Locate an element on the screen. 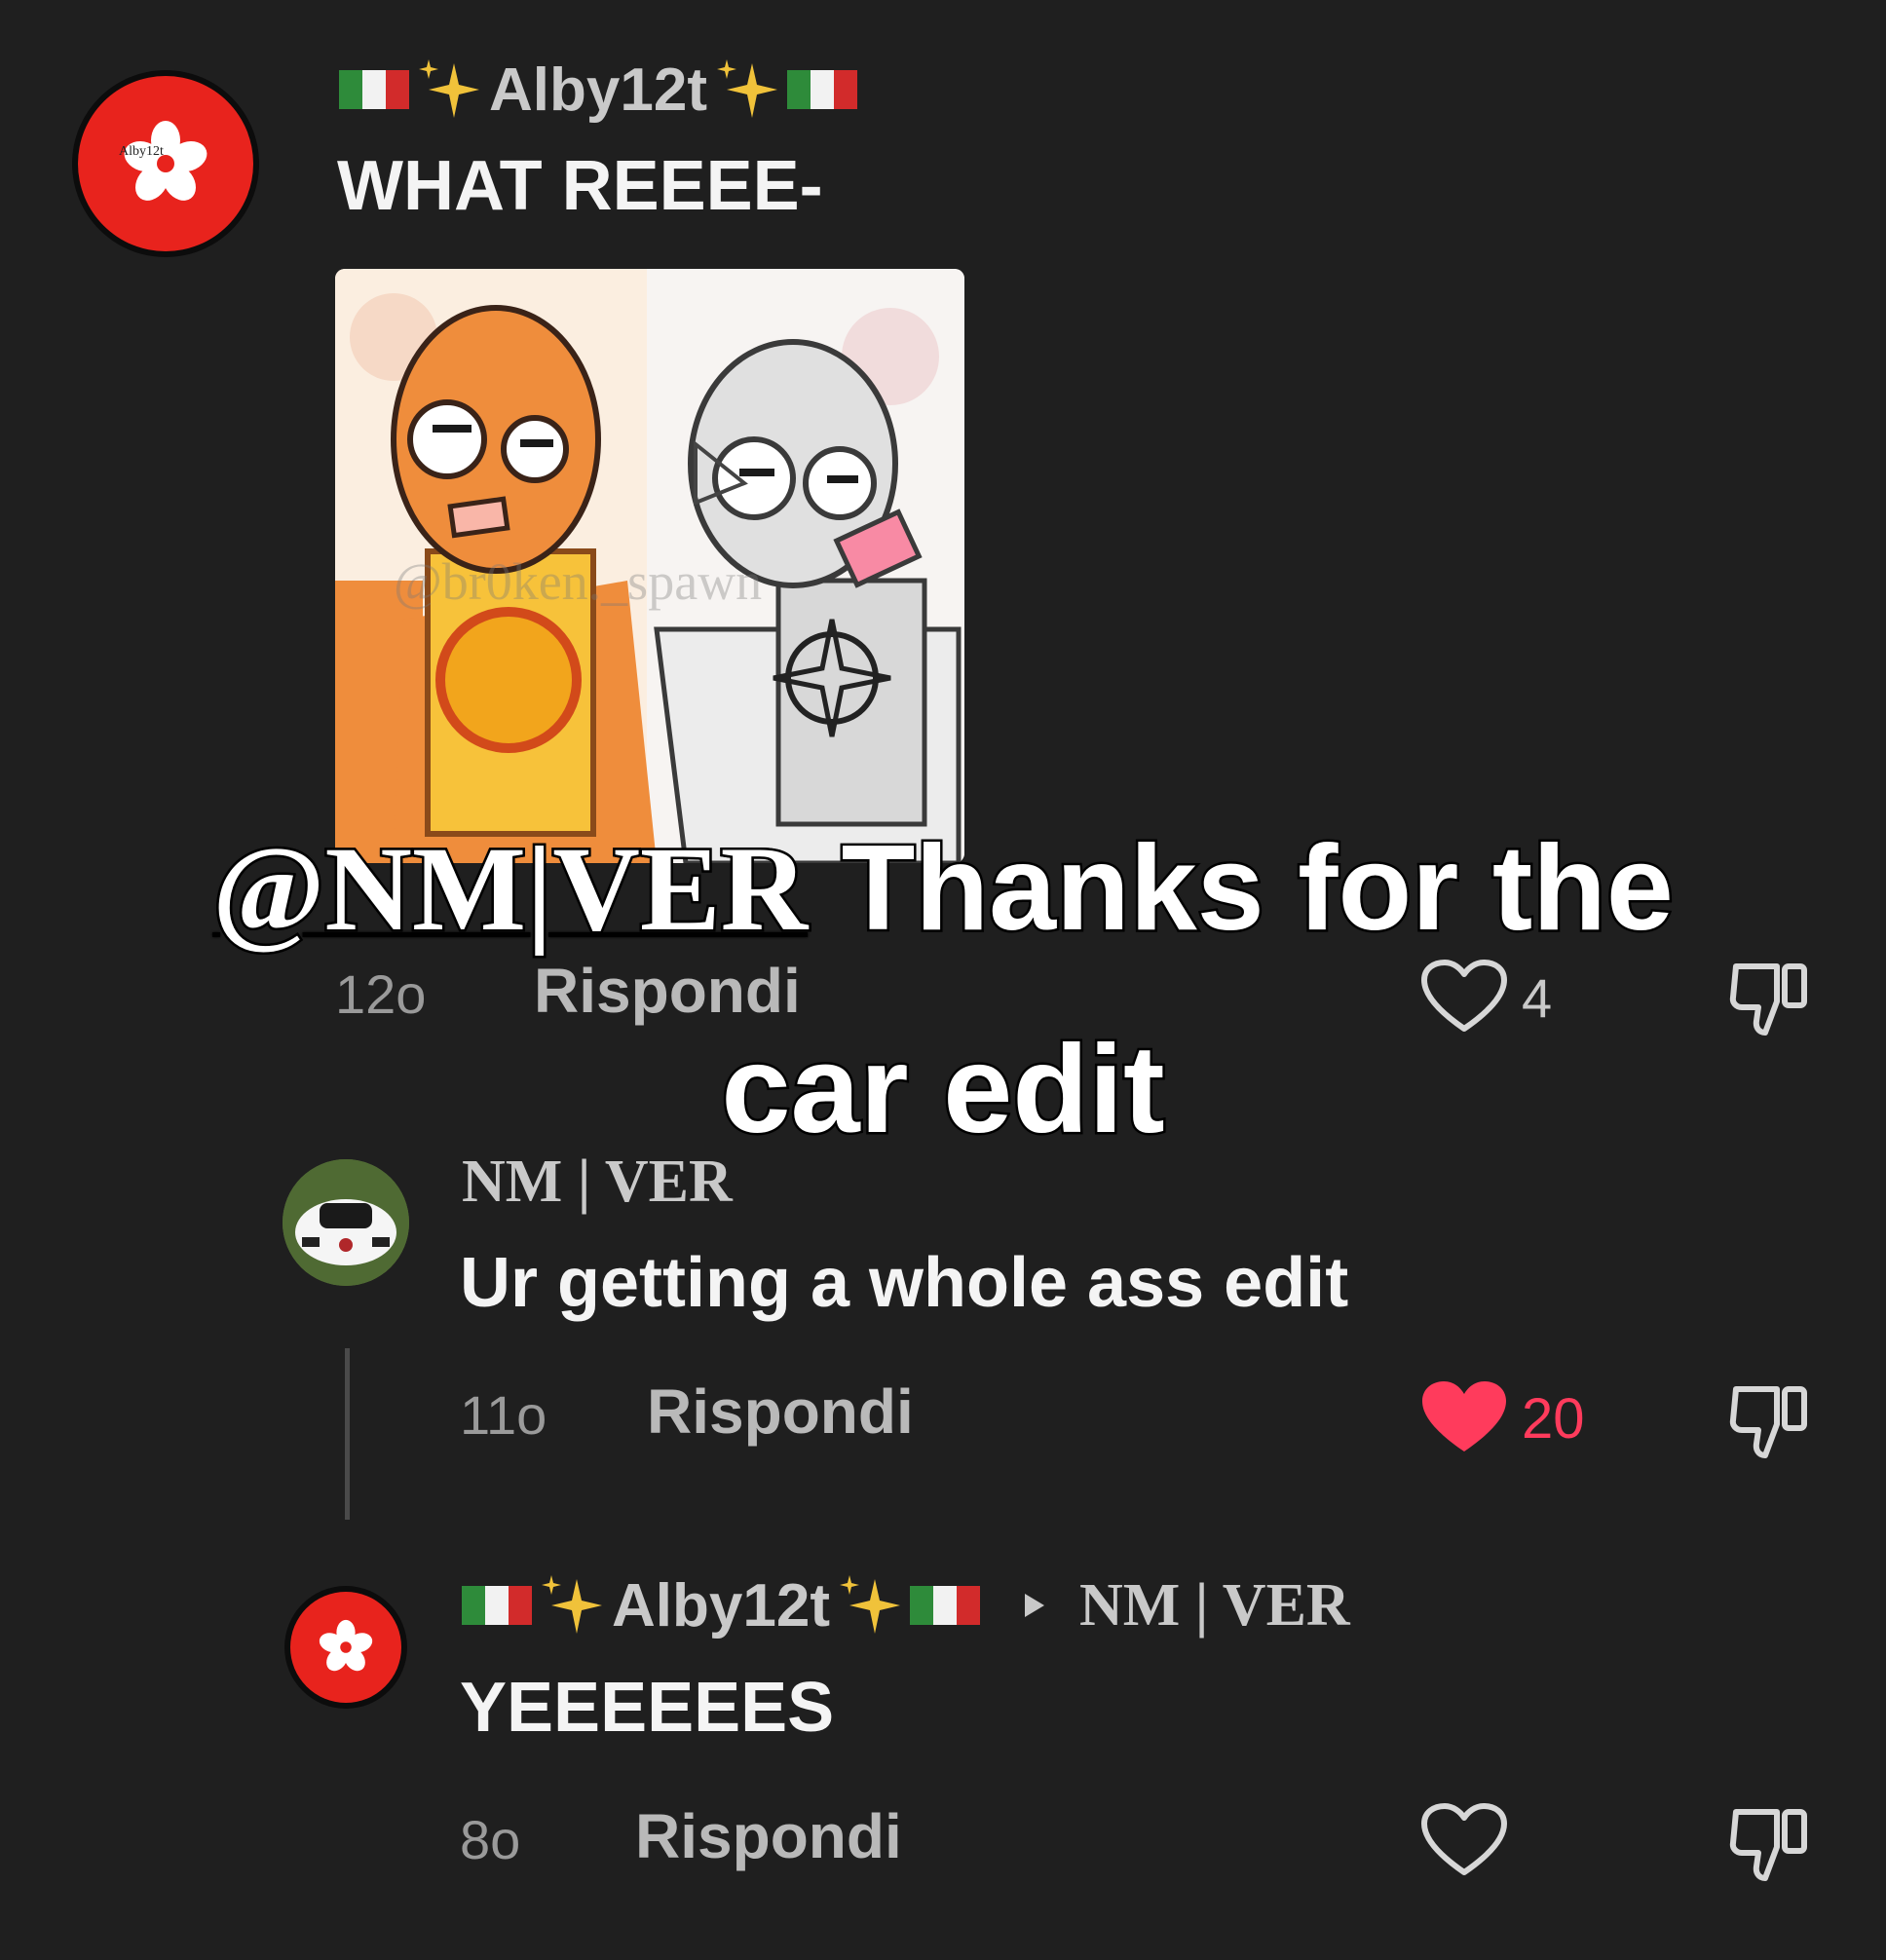  comment-text: WHAT REEEE- is located at coordinates (580, 186).